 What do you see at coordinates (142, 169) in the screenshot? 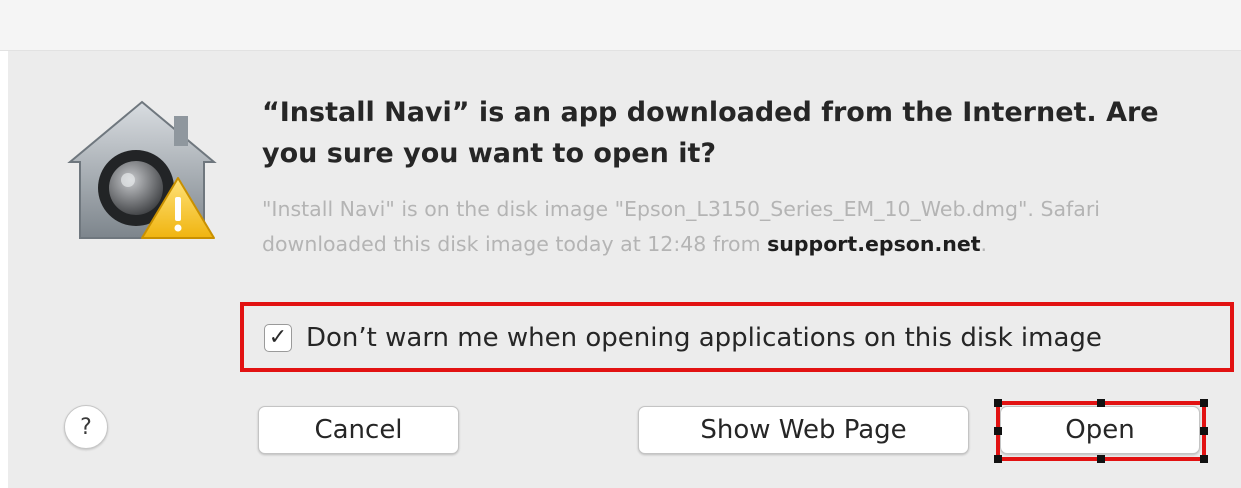
I see `gatekeeper-warning-icon` at bounding box center [142, 169].